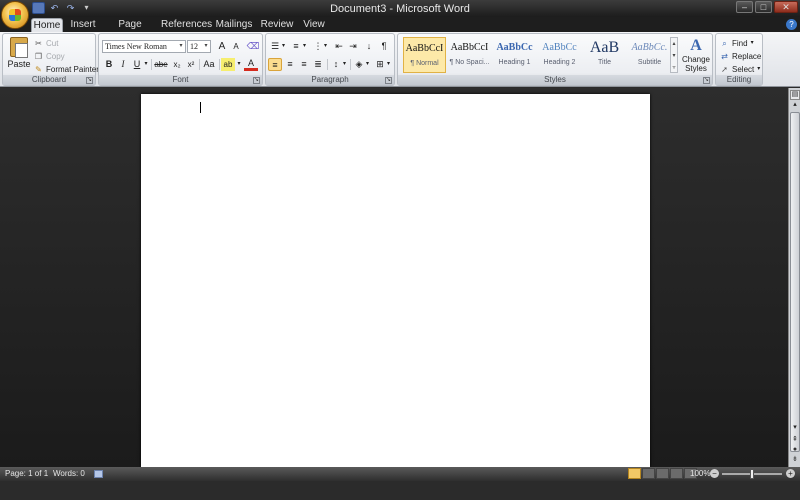 The image size is (800, 500). I want to click on bullets-dropdown-icon: ▾, so click(283, 46).